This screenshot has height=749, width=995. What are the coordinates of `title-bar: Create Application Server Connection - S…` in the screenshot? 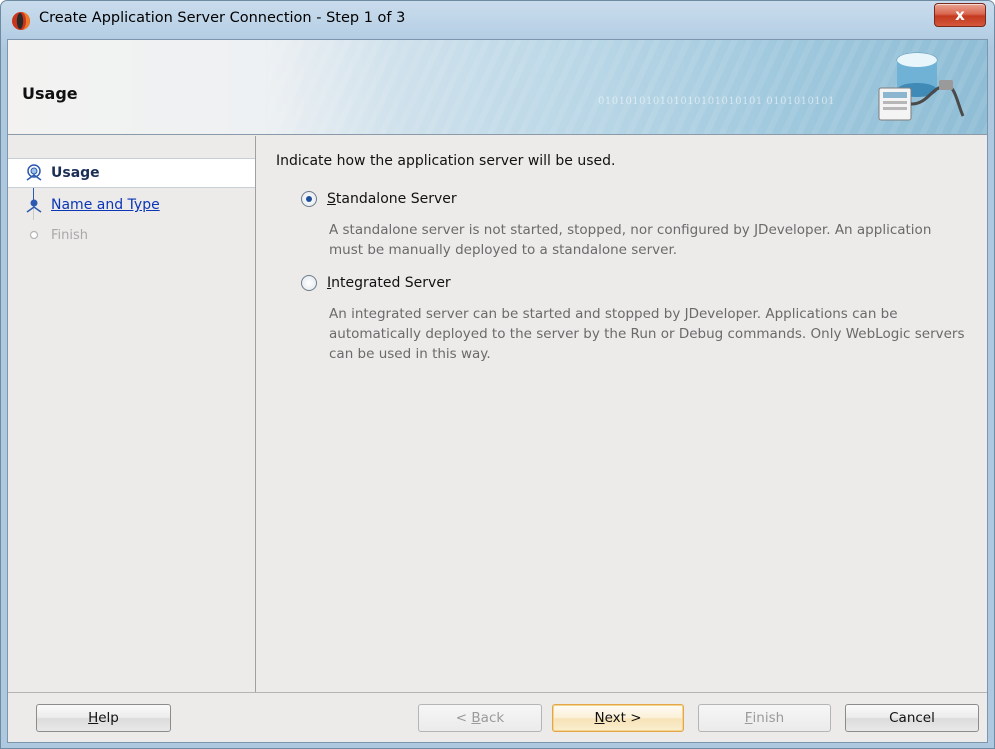 It's located at (497, 20).